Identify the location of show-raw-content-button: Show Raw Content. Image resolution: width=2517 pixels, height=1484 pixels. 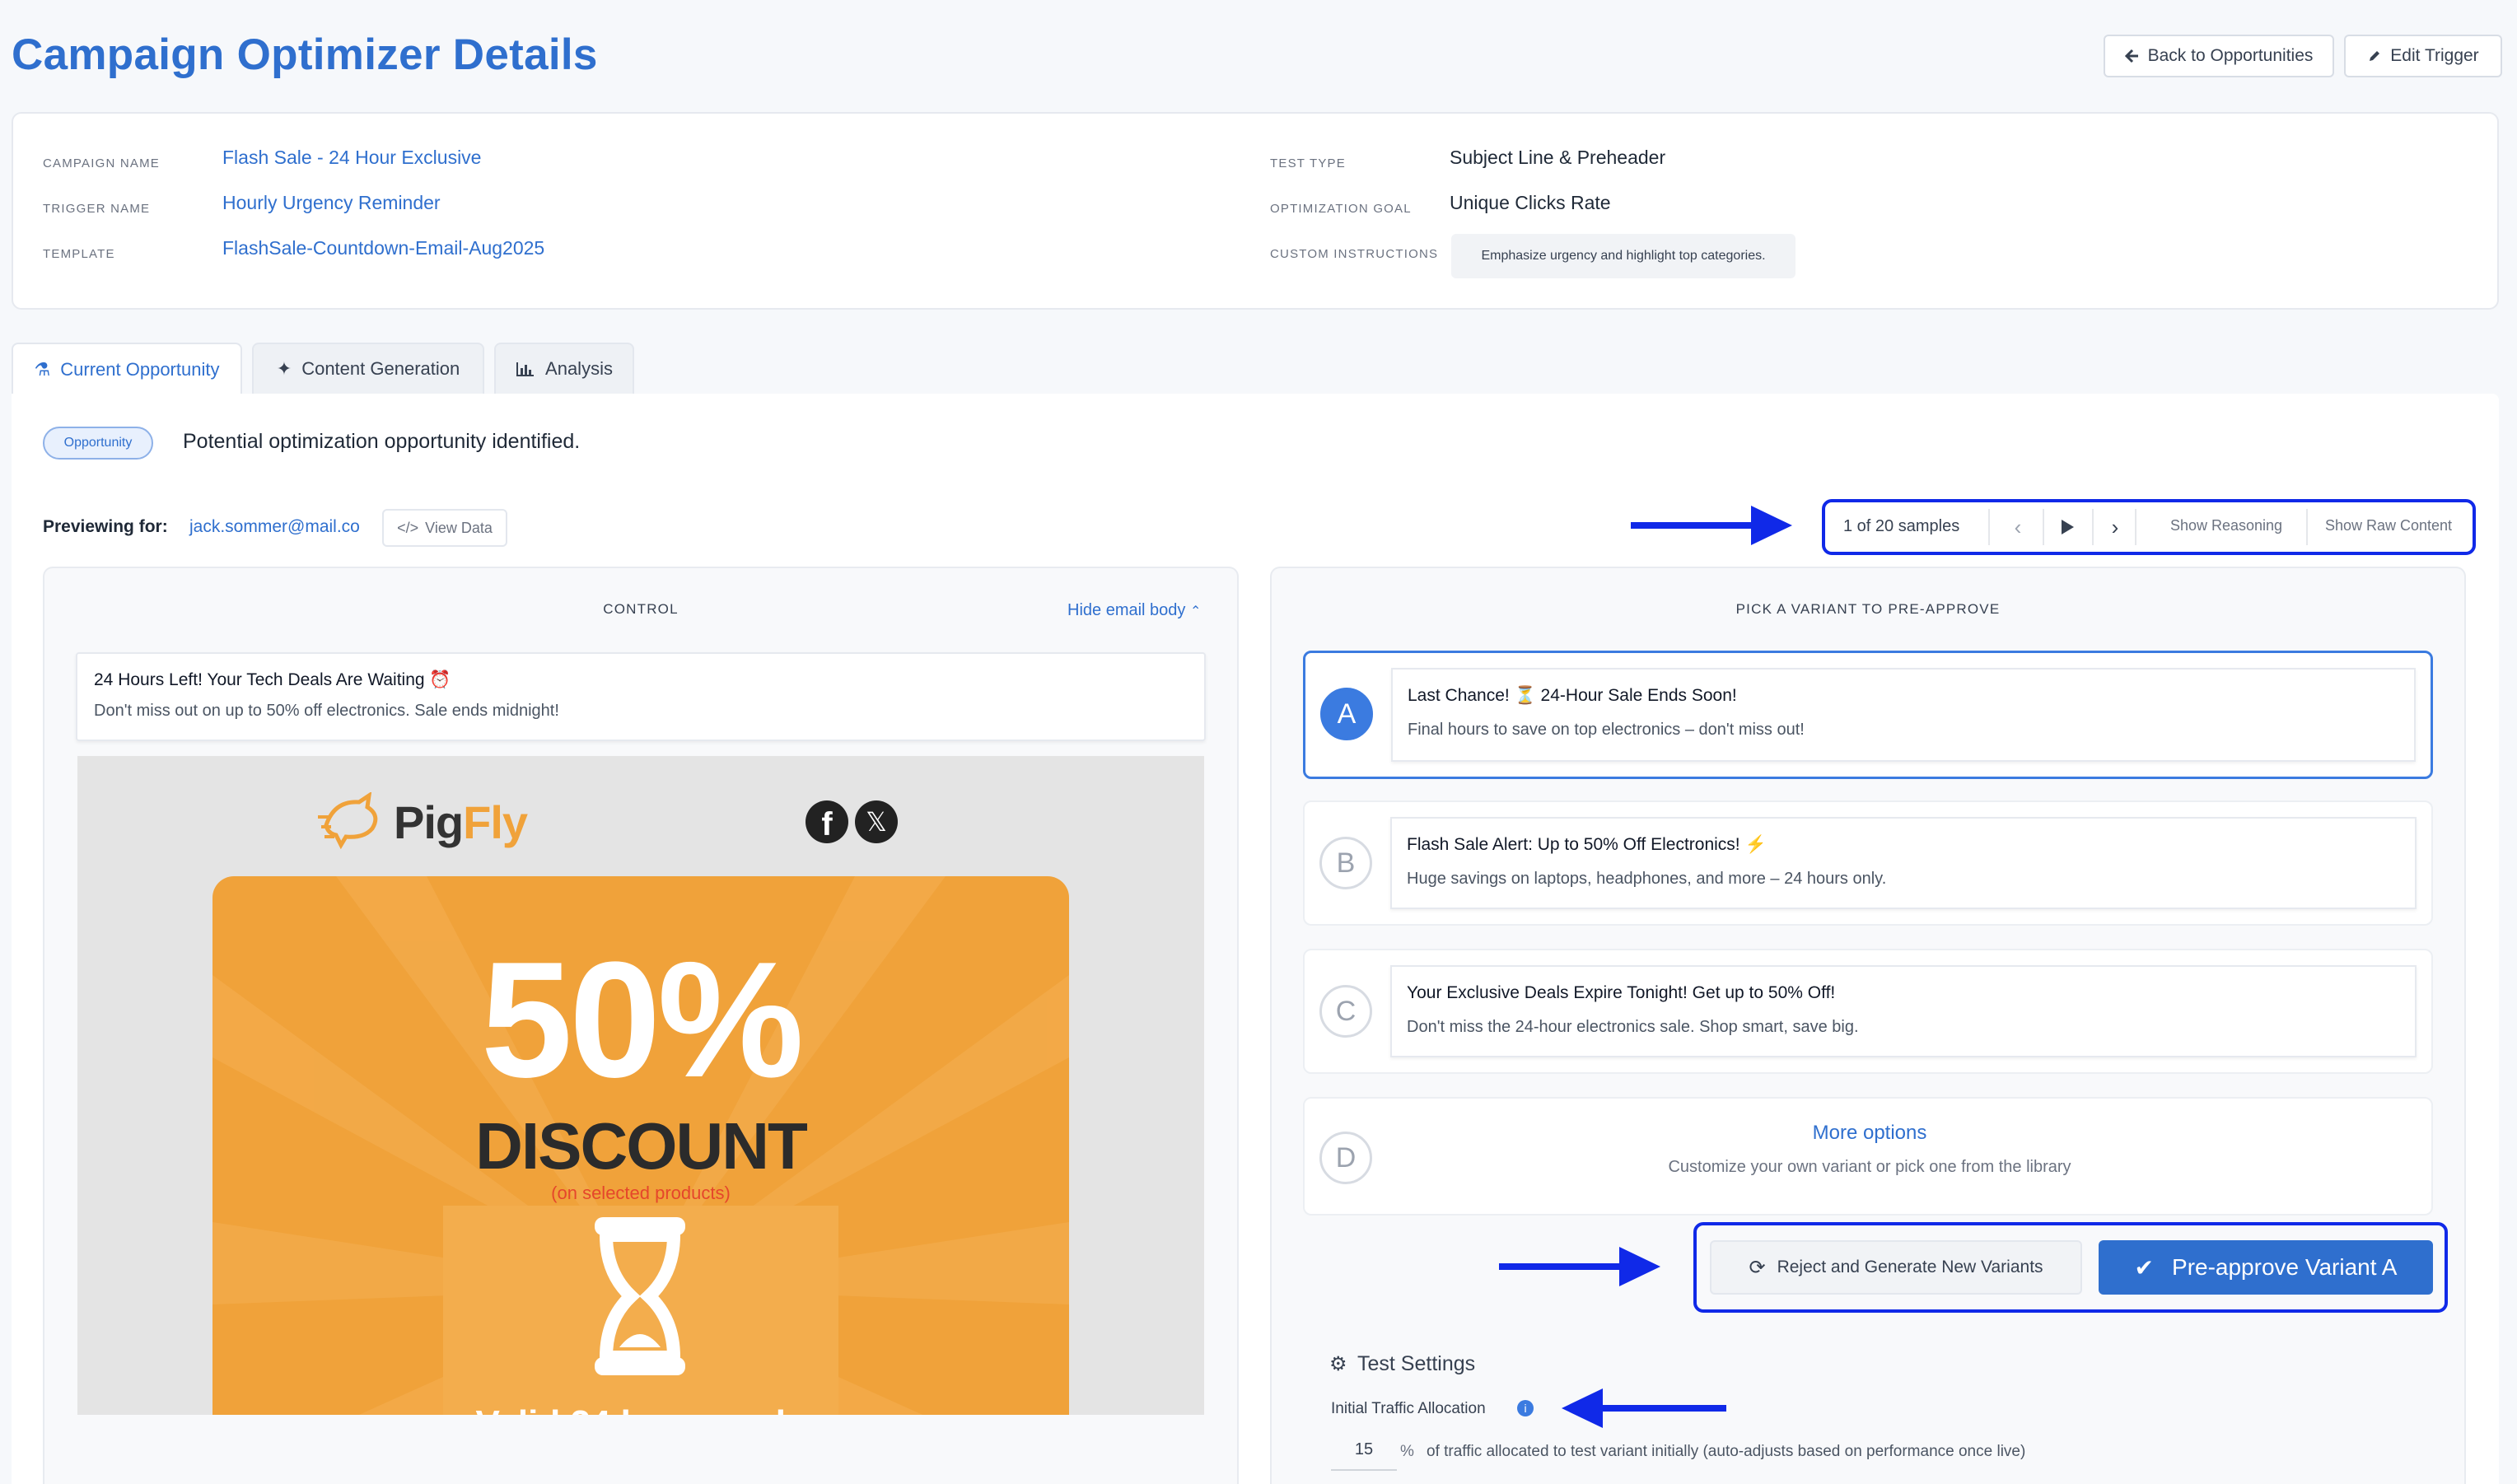
(2388, 525).